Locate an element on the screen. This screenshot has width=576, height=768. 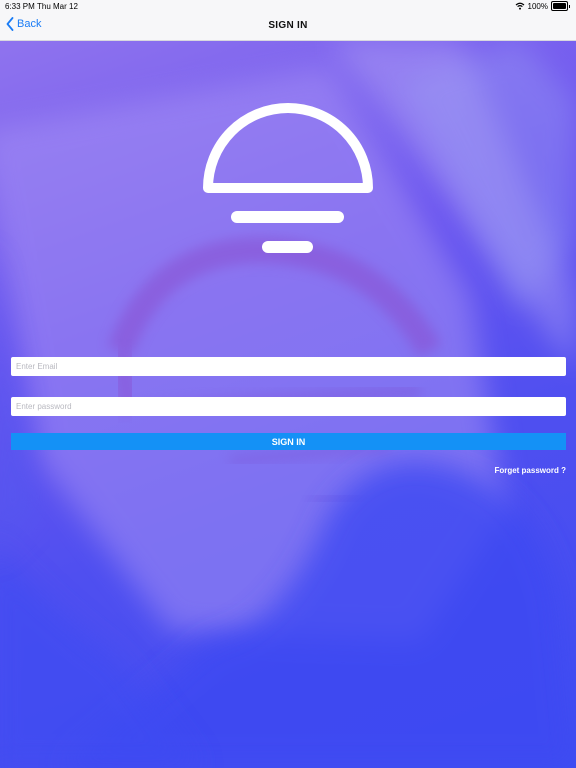
status-time: 6:33 PM is located at coordinates (20, 6).